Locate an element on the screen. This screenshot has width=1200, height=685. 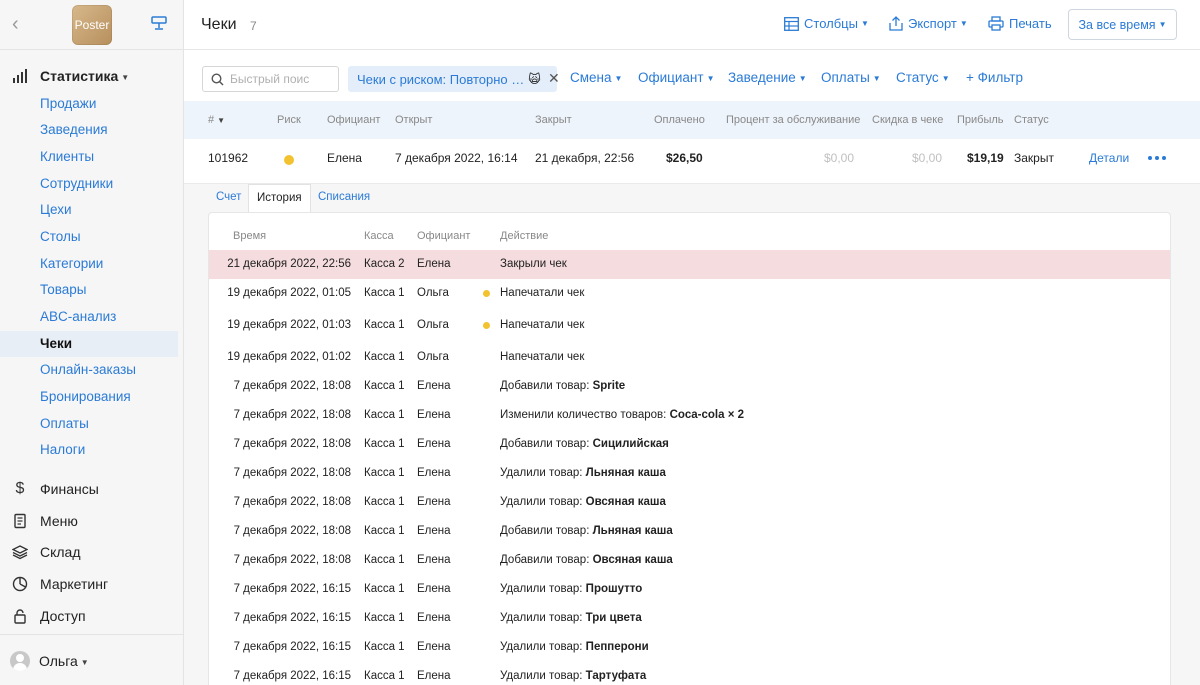
kiosk-icon is located at coordinates (160, 24).